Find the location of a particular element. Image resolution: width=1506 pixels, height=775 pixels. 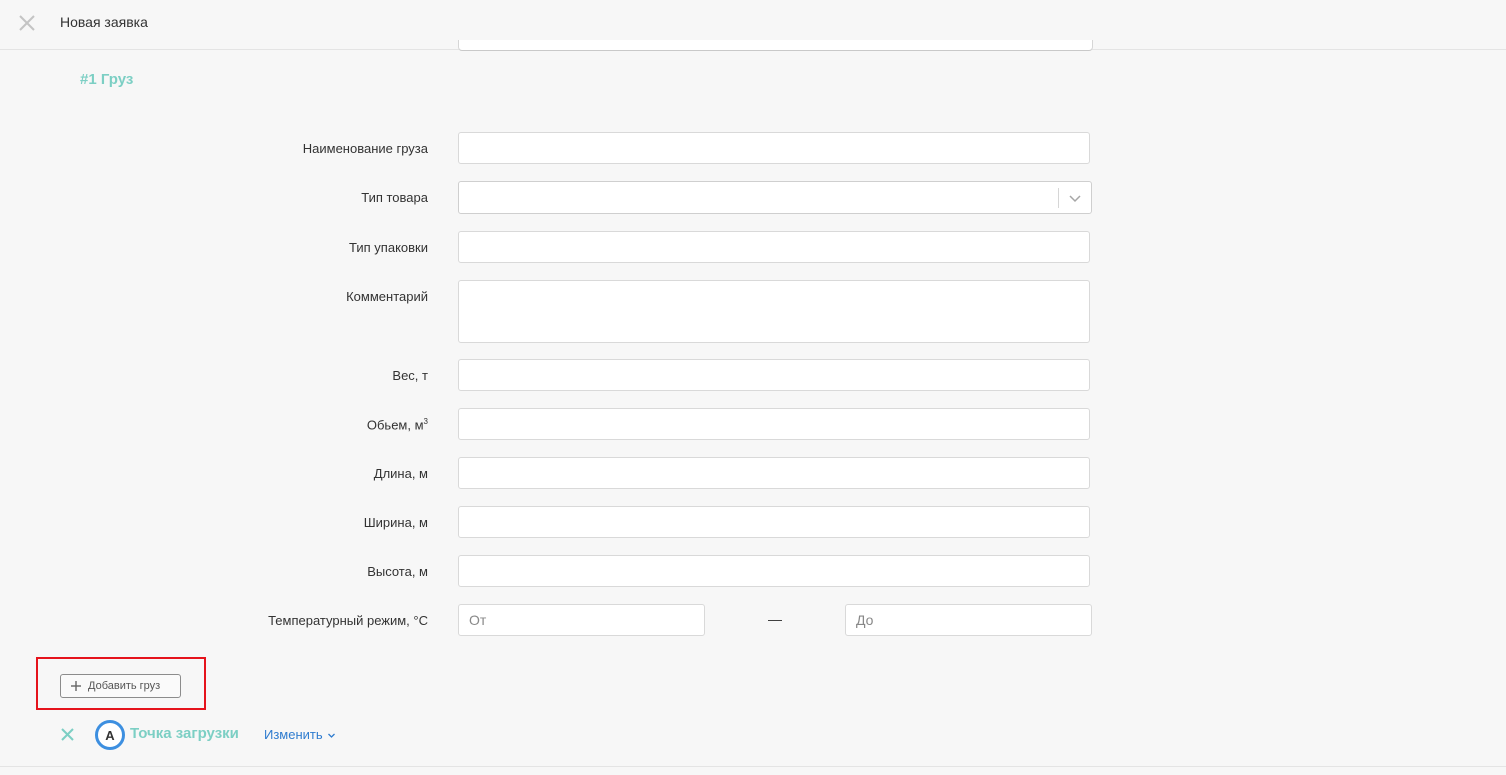

select-separator is located at coordinates (1058, 198).